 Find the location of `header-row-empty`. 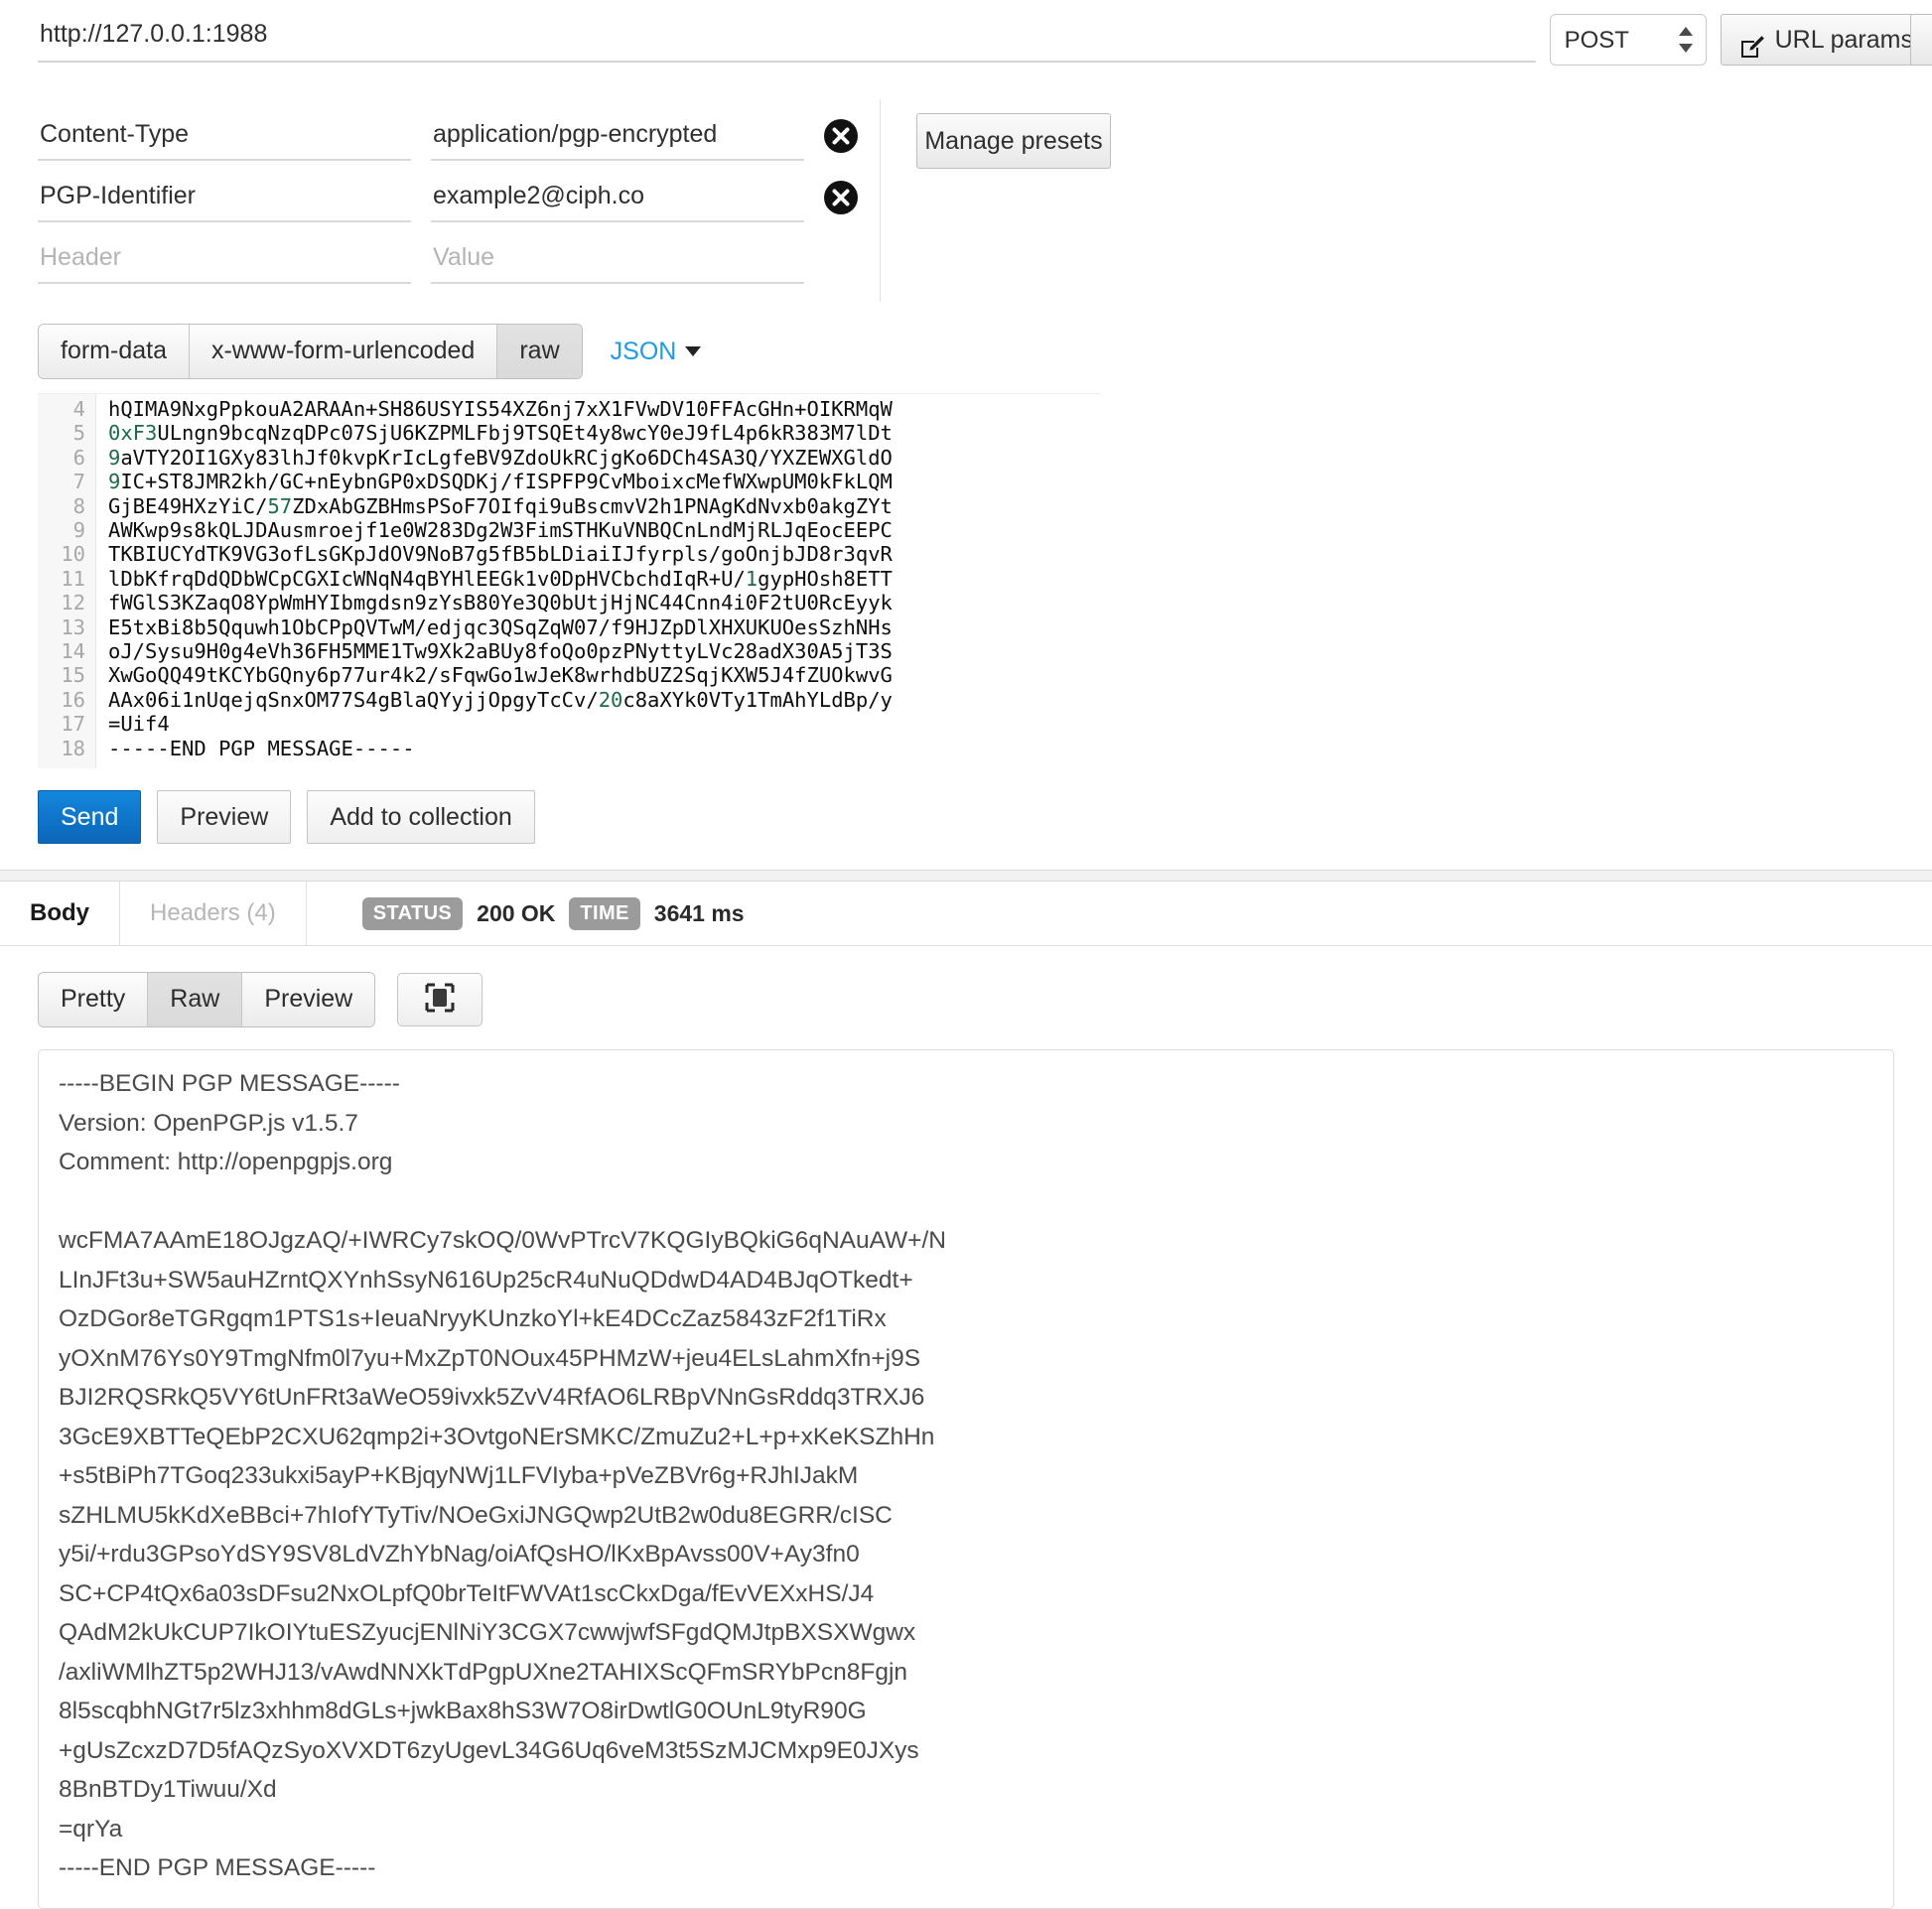

header-row-empty is located at coordinates (440, 253).